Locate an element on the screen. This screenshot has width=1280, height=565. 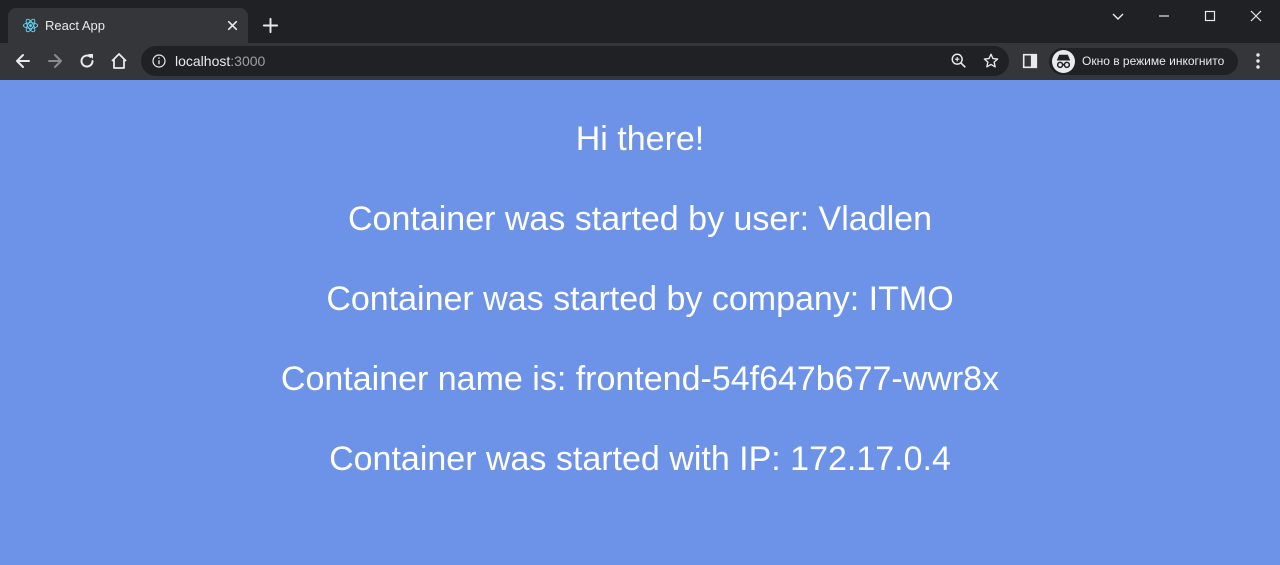
forward-arrow-icon is located at coordinates (55, 61).